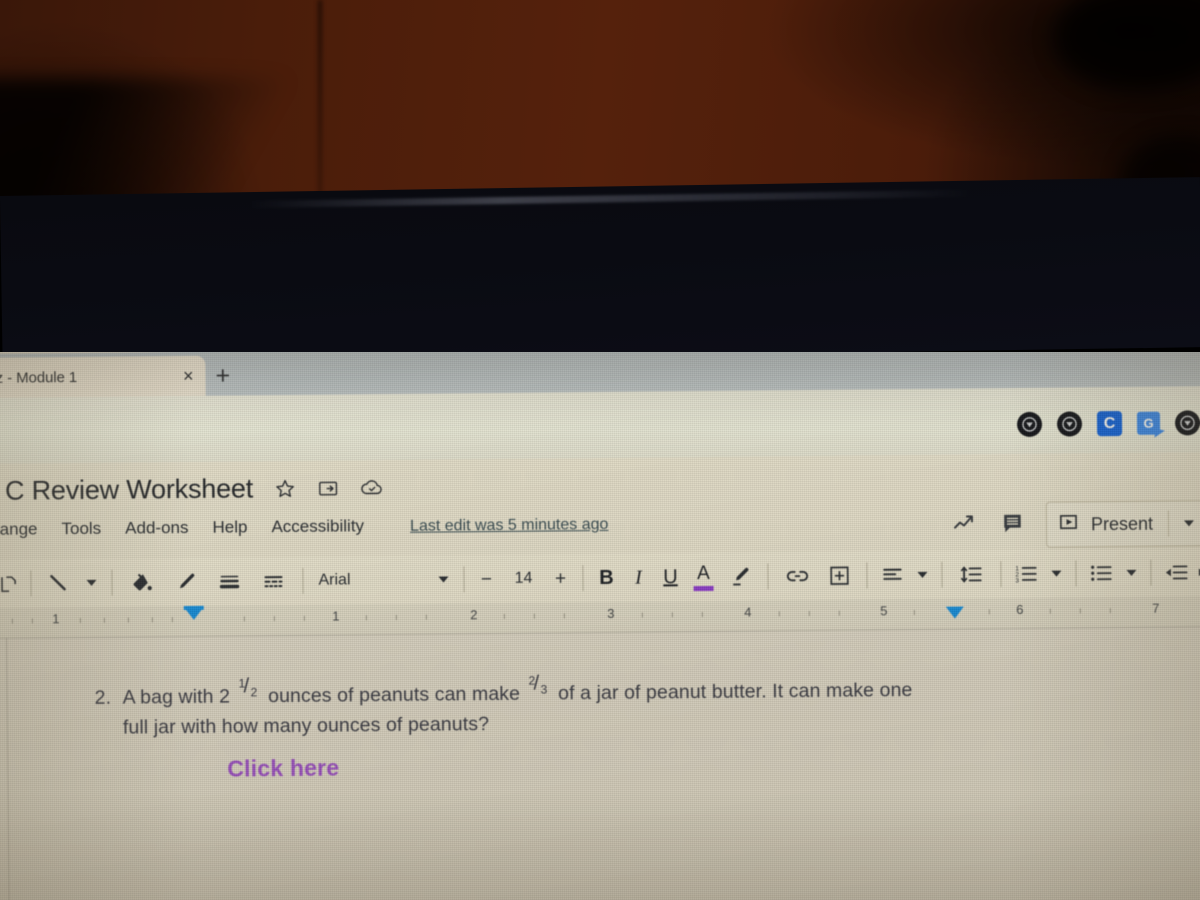  Describe the element at coordinates (884, 611) in the screenshot. I see `ruler-number: 5` at that location.